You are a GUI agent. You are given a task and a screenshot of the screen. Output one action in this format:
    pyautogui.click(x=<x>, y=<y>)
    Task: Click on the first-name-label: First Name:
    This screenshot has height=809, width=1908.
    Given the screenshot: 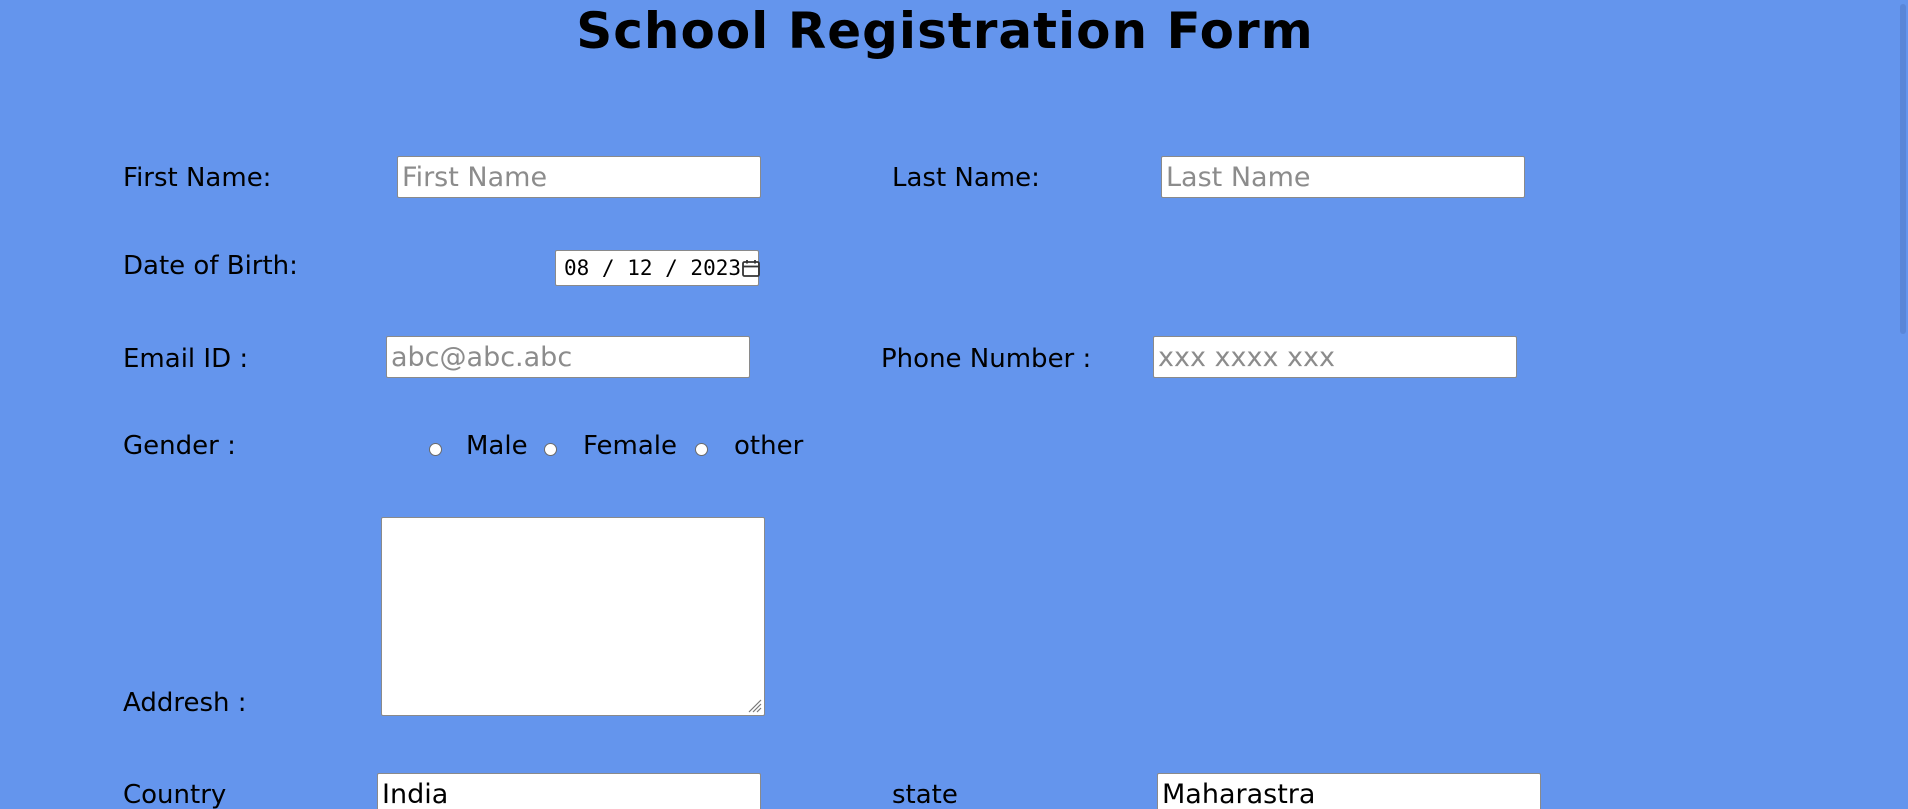 What is the action you would take?
    pyautogui.click(x=197, y=178)
    